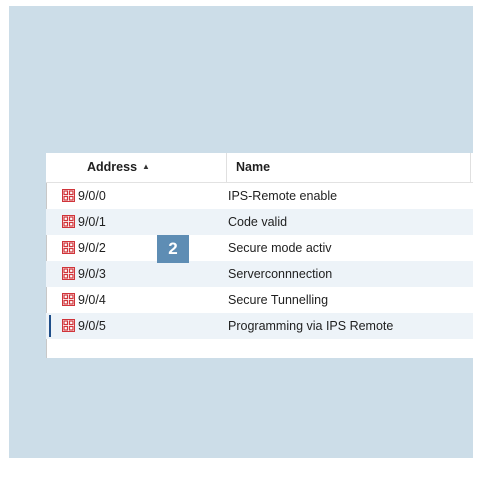 This screenshot has height=486, width=483. I want to click on table-row: 9/0/4 Secure Tunnelling, so click(259, 300).